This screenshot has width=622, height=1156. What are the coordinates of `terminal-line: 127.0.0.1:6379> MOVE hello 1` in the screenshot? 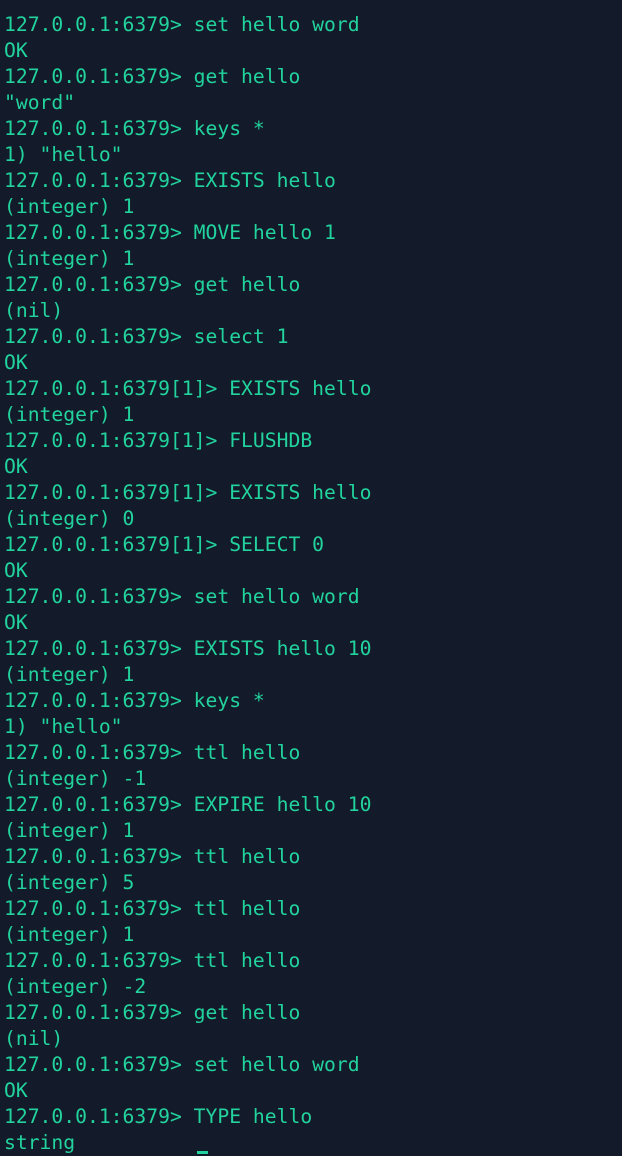 It's located at (170, 232).